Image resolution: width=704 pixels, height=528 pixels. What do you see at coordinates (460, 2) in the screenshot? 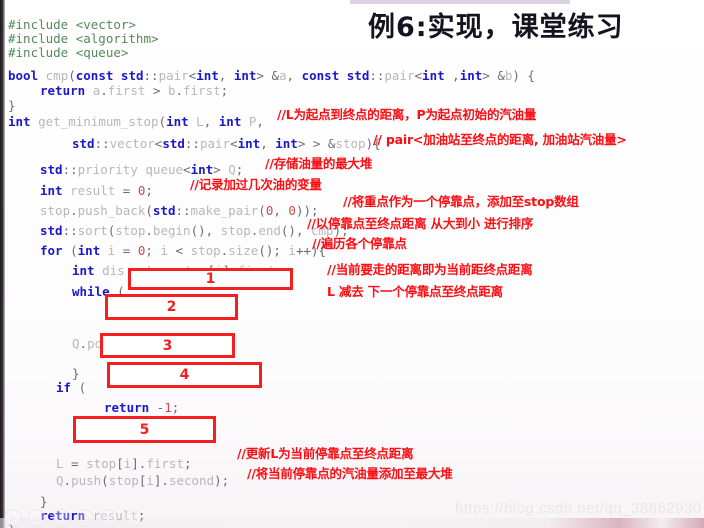
I see `title-underline-accent` at bounding box center [460, 2].